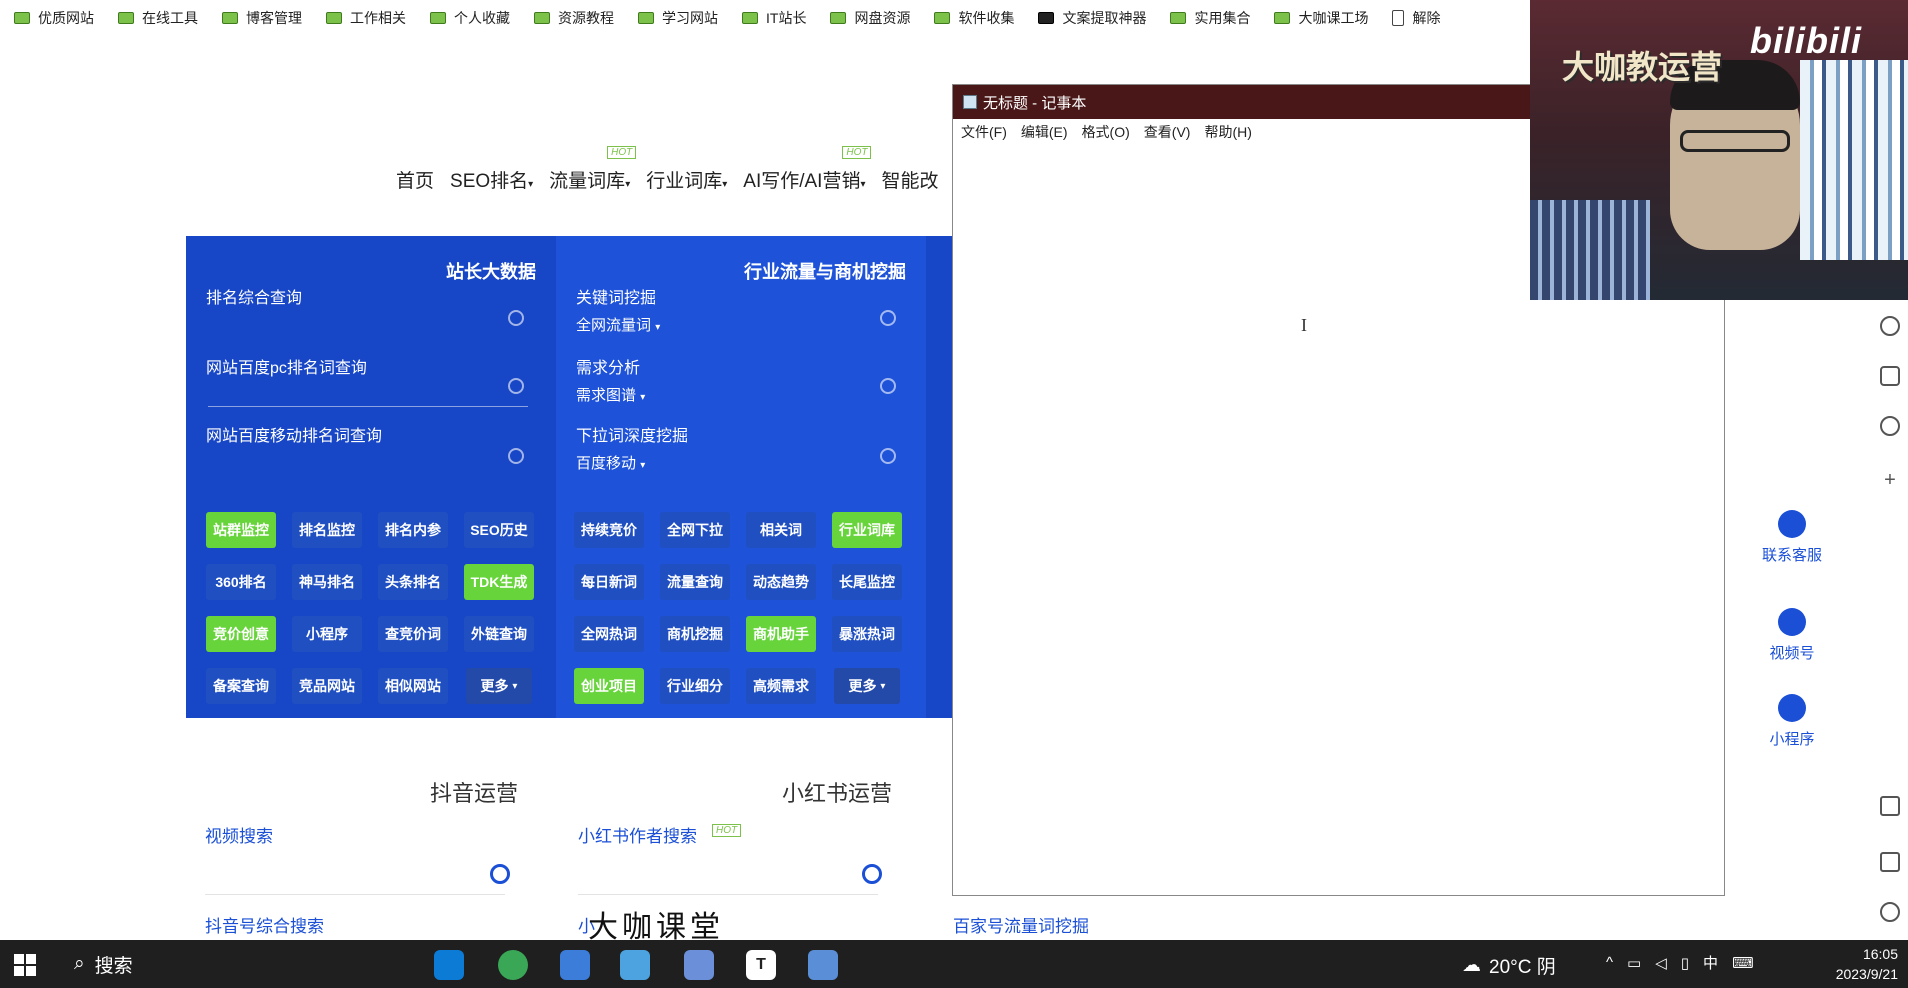 This screenshot has height=988, width=1908. What do you see at coordinates (695, 582) in the screenshot?
I see `tool-button: 流量查询` at bounding box center [695, 582].